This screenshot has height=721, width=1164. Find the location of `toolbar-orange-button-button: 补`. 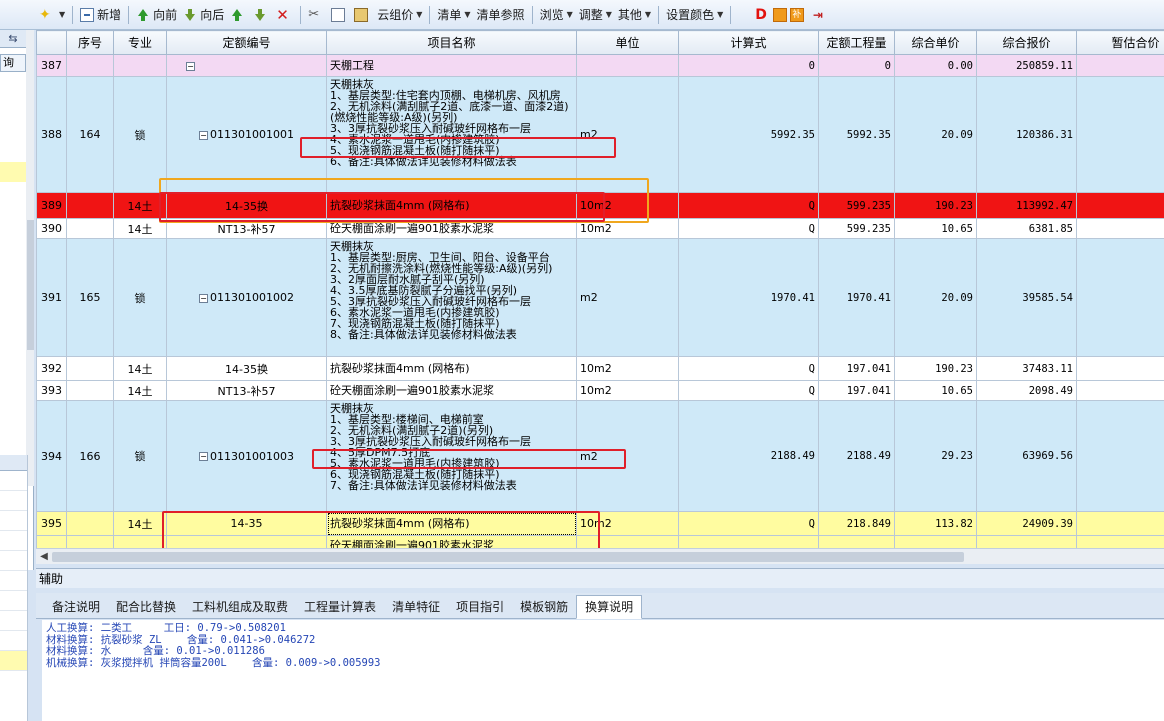

toolbar-orange-button-button: 补 is located at coordinates (790, 15).